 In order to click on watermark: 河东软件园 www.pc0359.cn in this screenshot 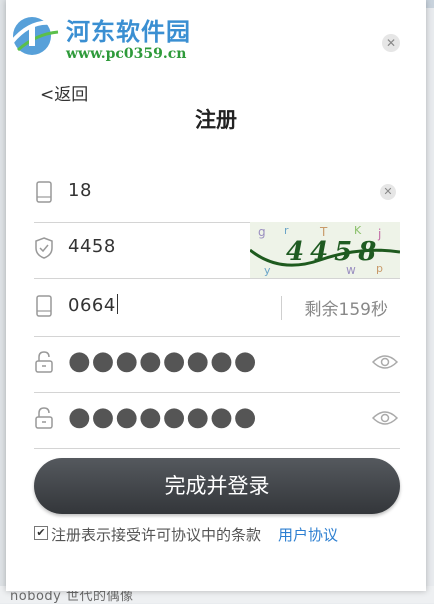, I will do `click(121, 34)`.